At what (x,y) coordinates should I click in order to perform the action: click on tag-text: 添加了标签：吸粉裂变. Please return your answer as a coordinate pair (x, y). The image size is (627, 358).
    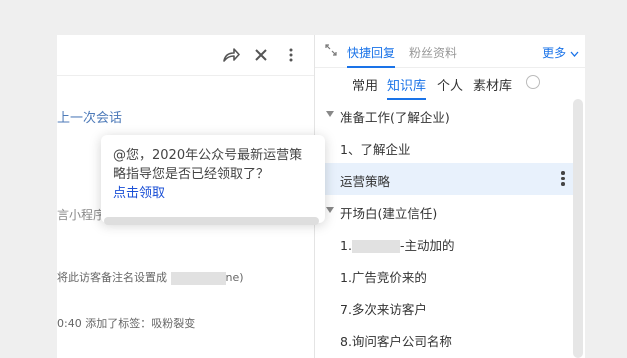
    Looking at the image, I should click on (140, 323).